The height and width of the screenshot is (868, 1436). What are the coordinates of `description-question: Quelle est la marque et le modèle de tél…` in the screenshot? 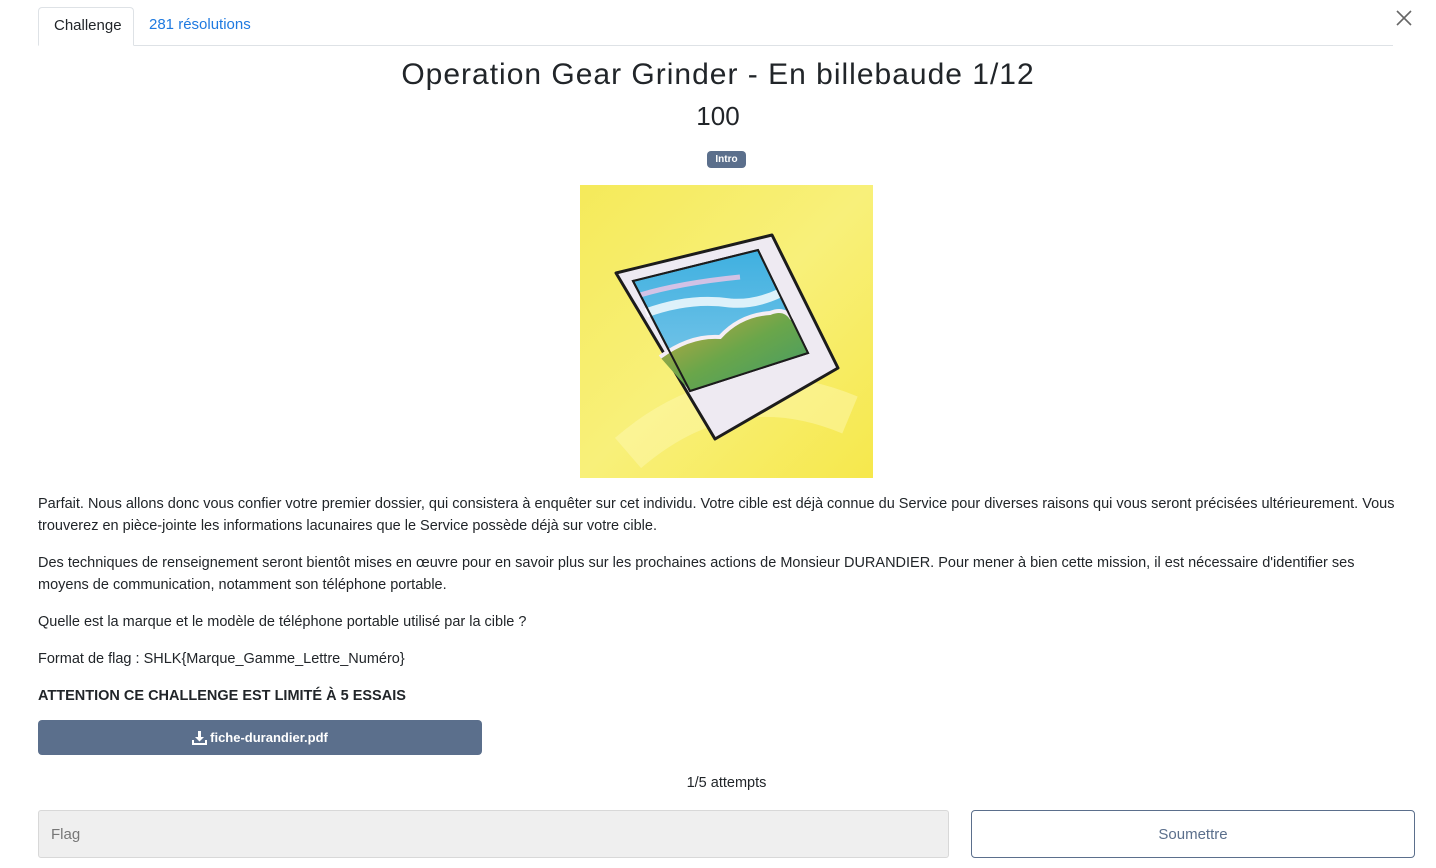 It's located at (282, 622).